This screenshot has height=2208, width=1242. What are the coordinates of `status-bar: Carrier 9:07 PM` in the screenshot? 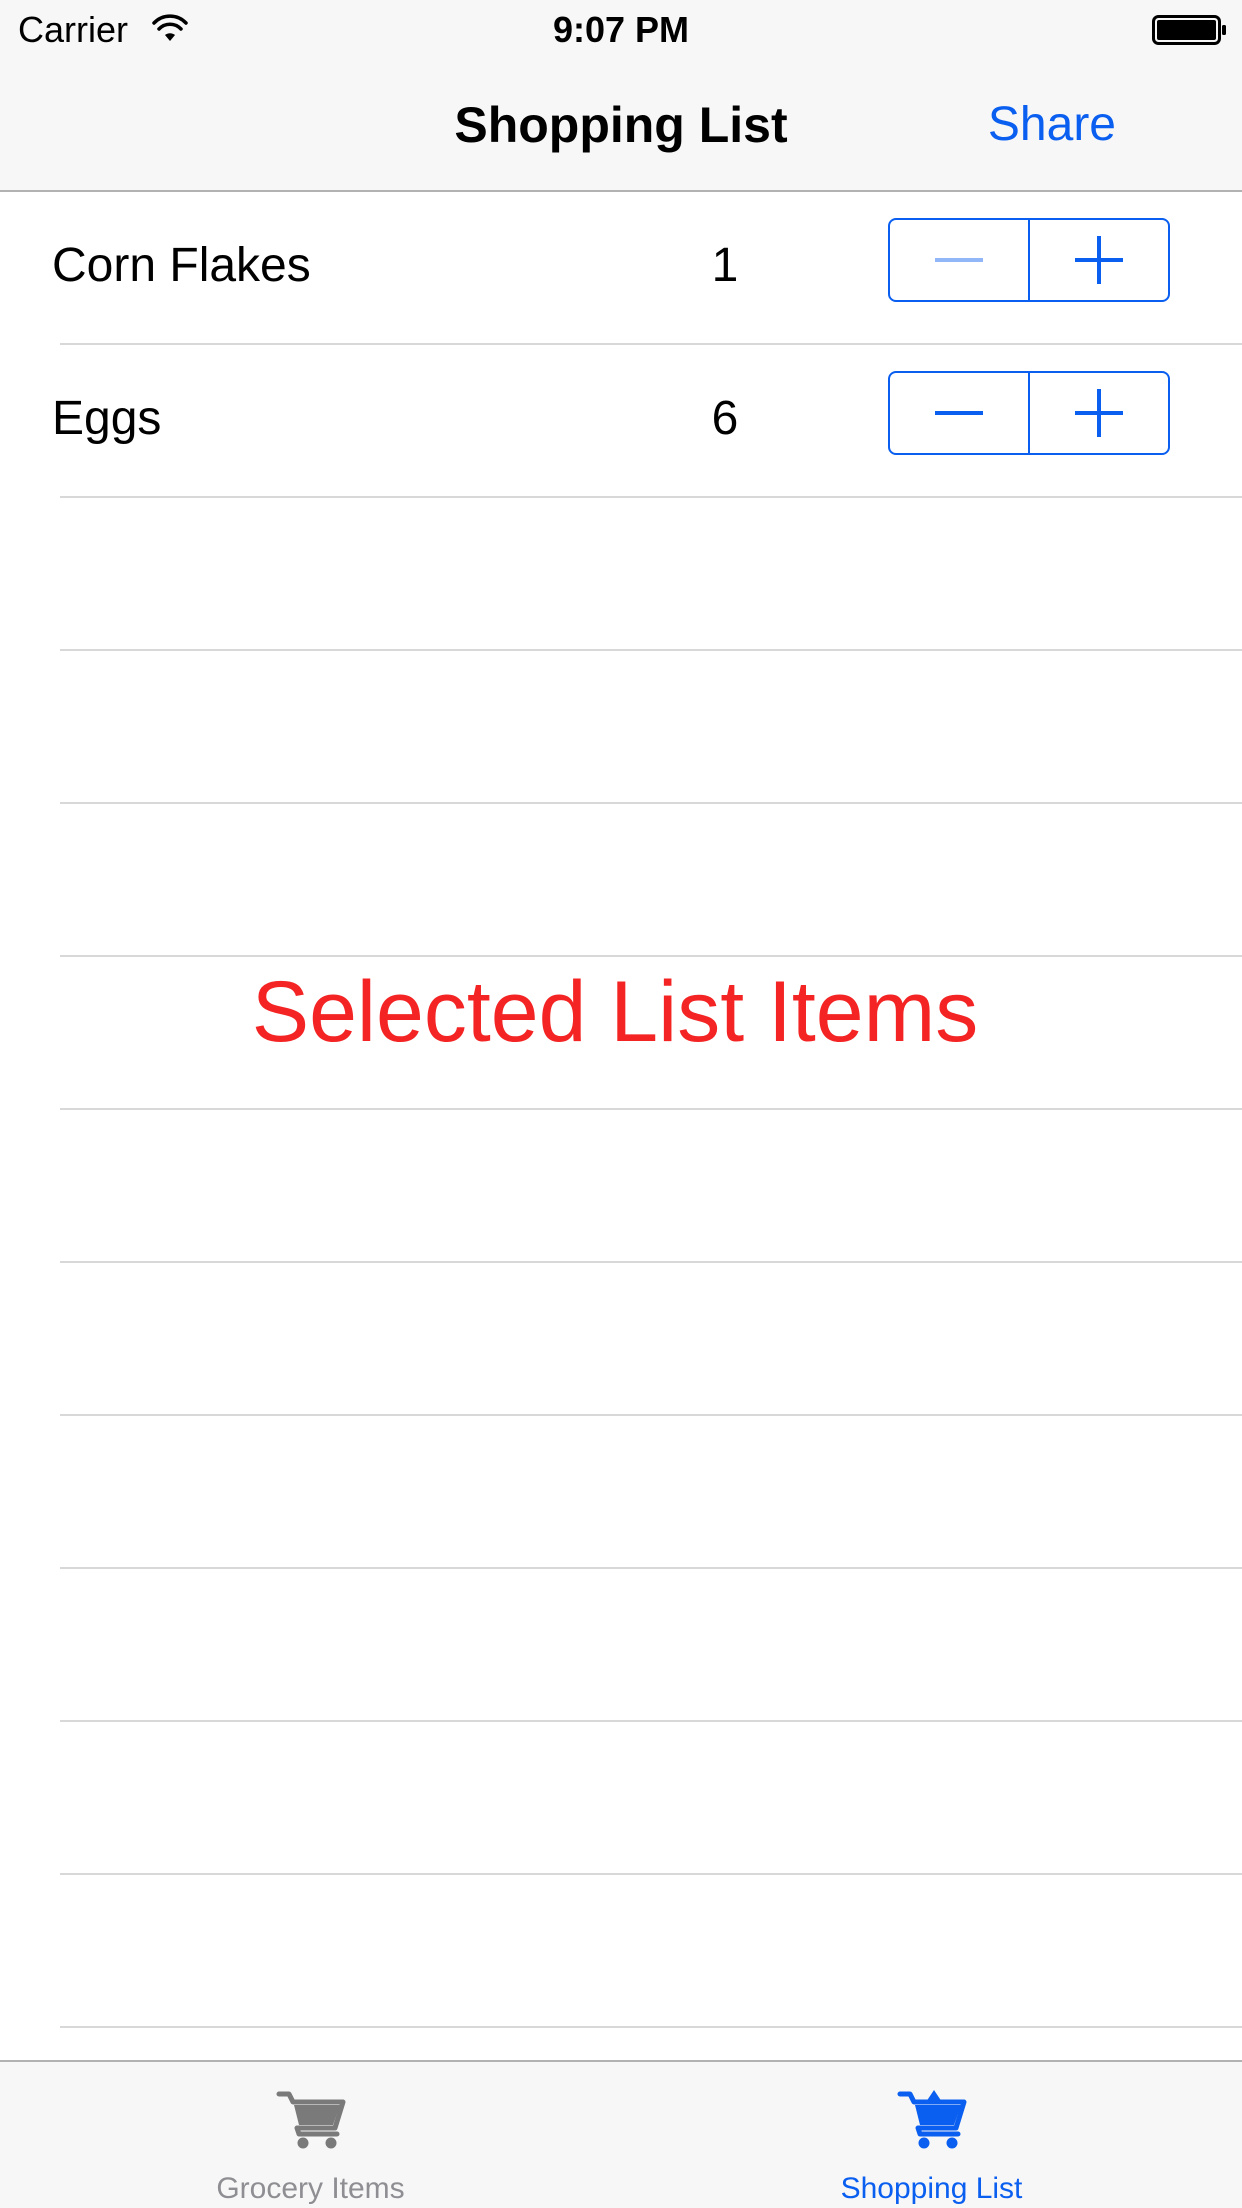 It's located at (621, 30).